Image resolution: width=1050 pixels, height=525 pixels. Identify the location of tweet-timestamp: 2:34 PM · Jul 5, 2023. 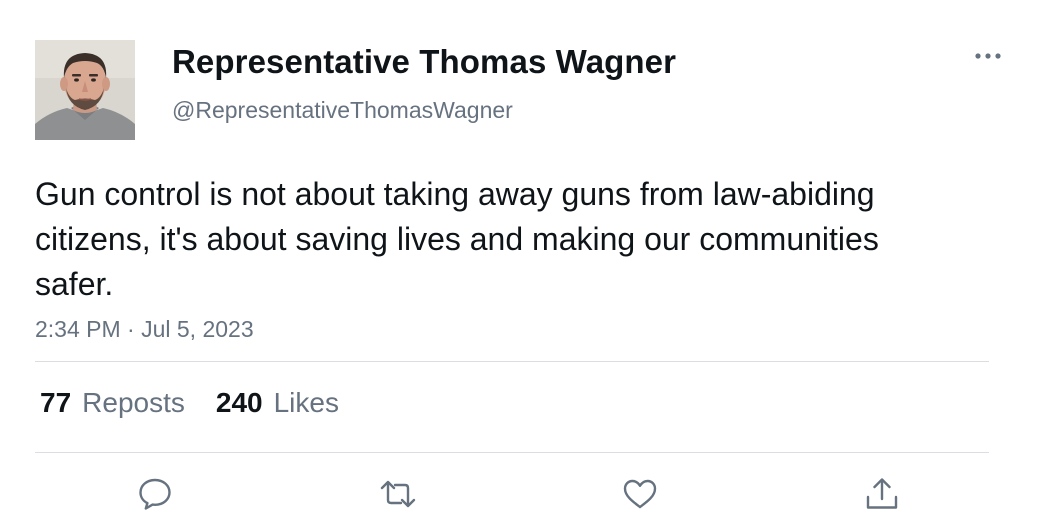
(144, 329).